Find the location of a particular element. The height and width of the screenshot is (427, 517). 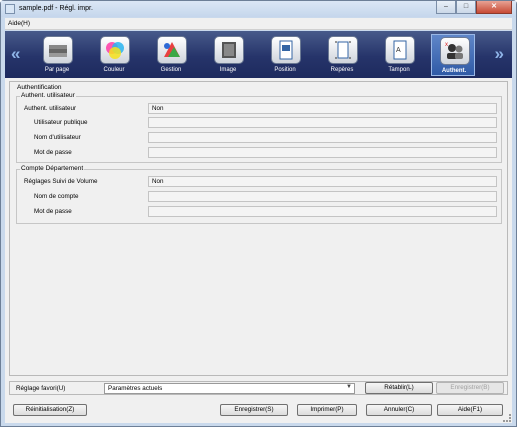

favorites-select: Paramètres actuels ▼ is located at coordinates (229, 388).